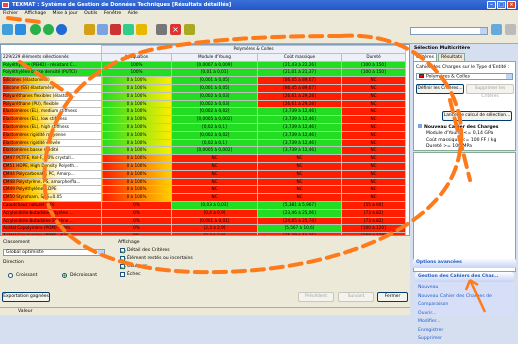 This screenshot has width=518, height=344. I want to click on detail-criteres-checkbox, so click(122, 250).